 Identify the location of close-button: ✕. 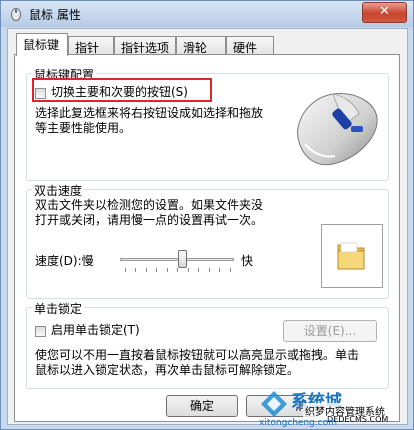
(384, 12).